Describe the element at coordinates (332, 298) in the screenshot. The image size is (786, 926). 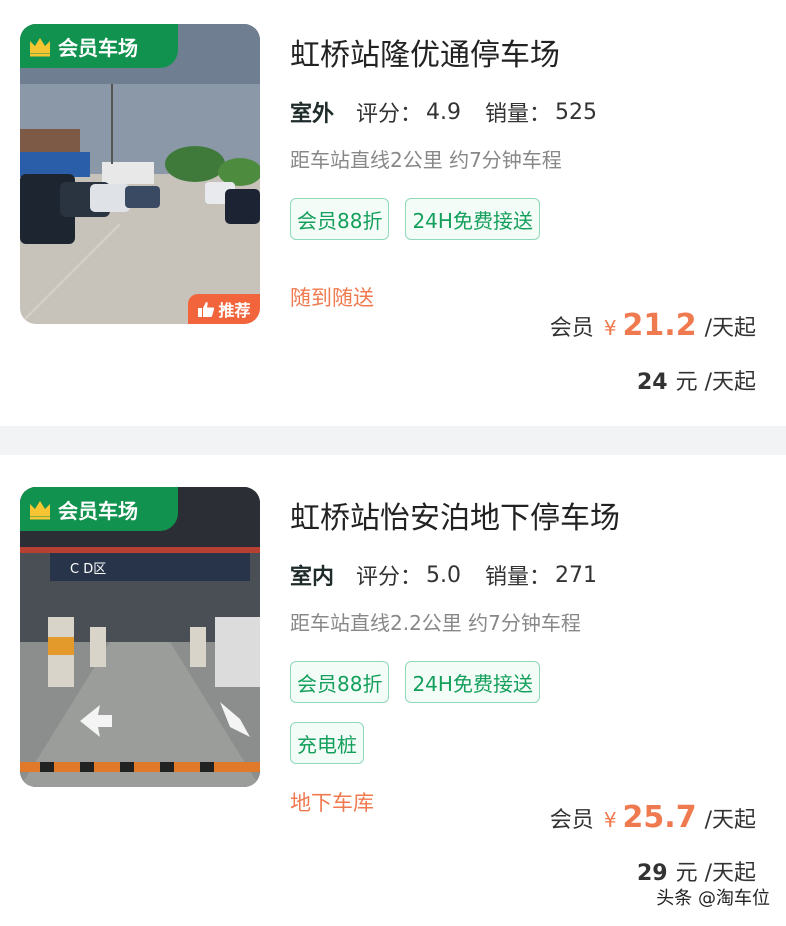
I see `feature-text: 随到随送` at that location.